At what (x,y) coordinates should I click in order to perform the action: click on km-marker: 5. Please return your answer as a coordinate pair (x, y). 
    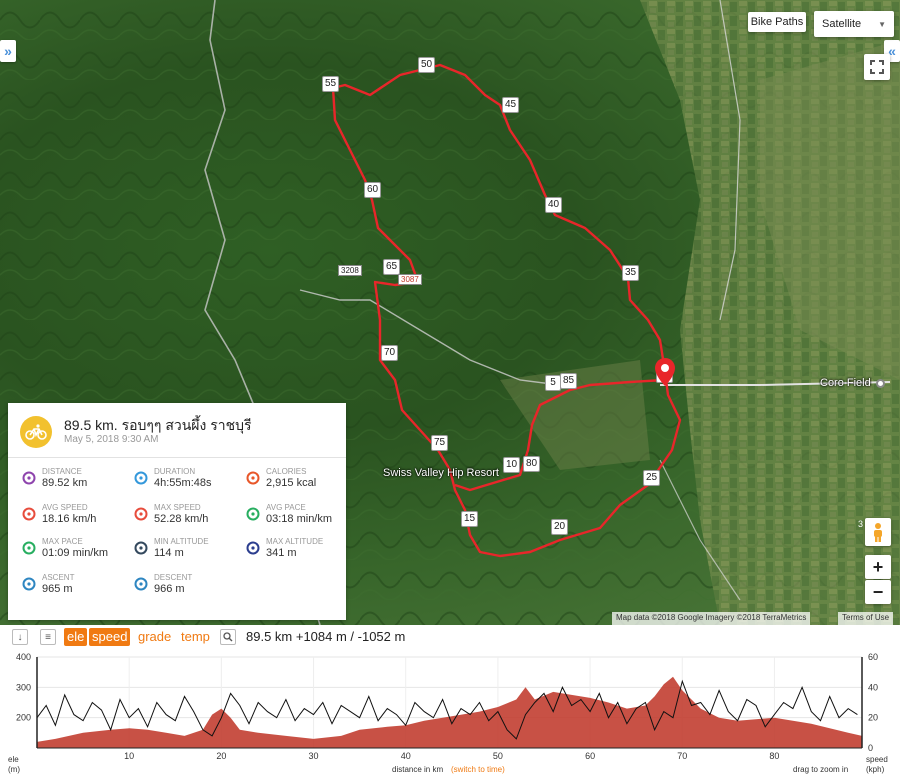
    Looking at the image, I should click on (553, 383).